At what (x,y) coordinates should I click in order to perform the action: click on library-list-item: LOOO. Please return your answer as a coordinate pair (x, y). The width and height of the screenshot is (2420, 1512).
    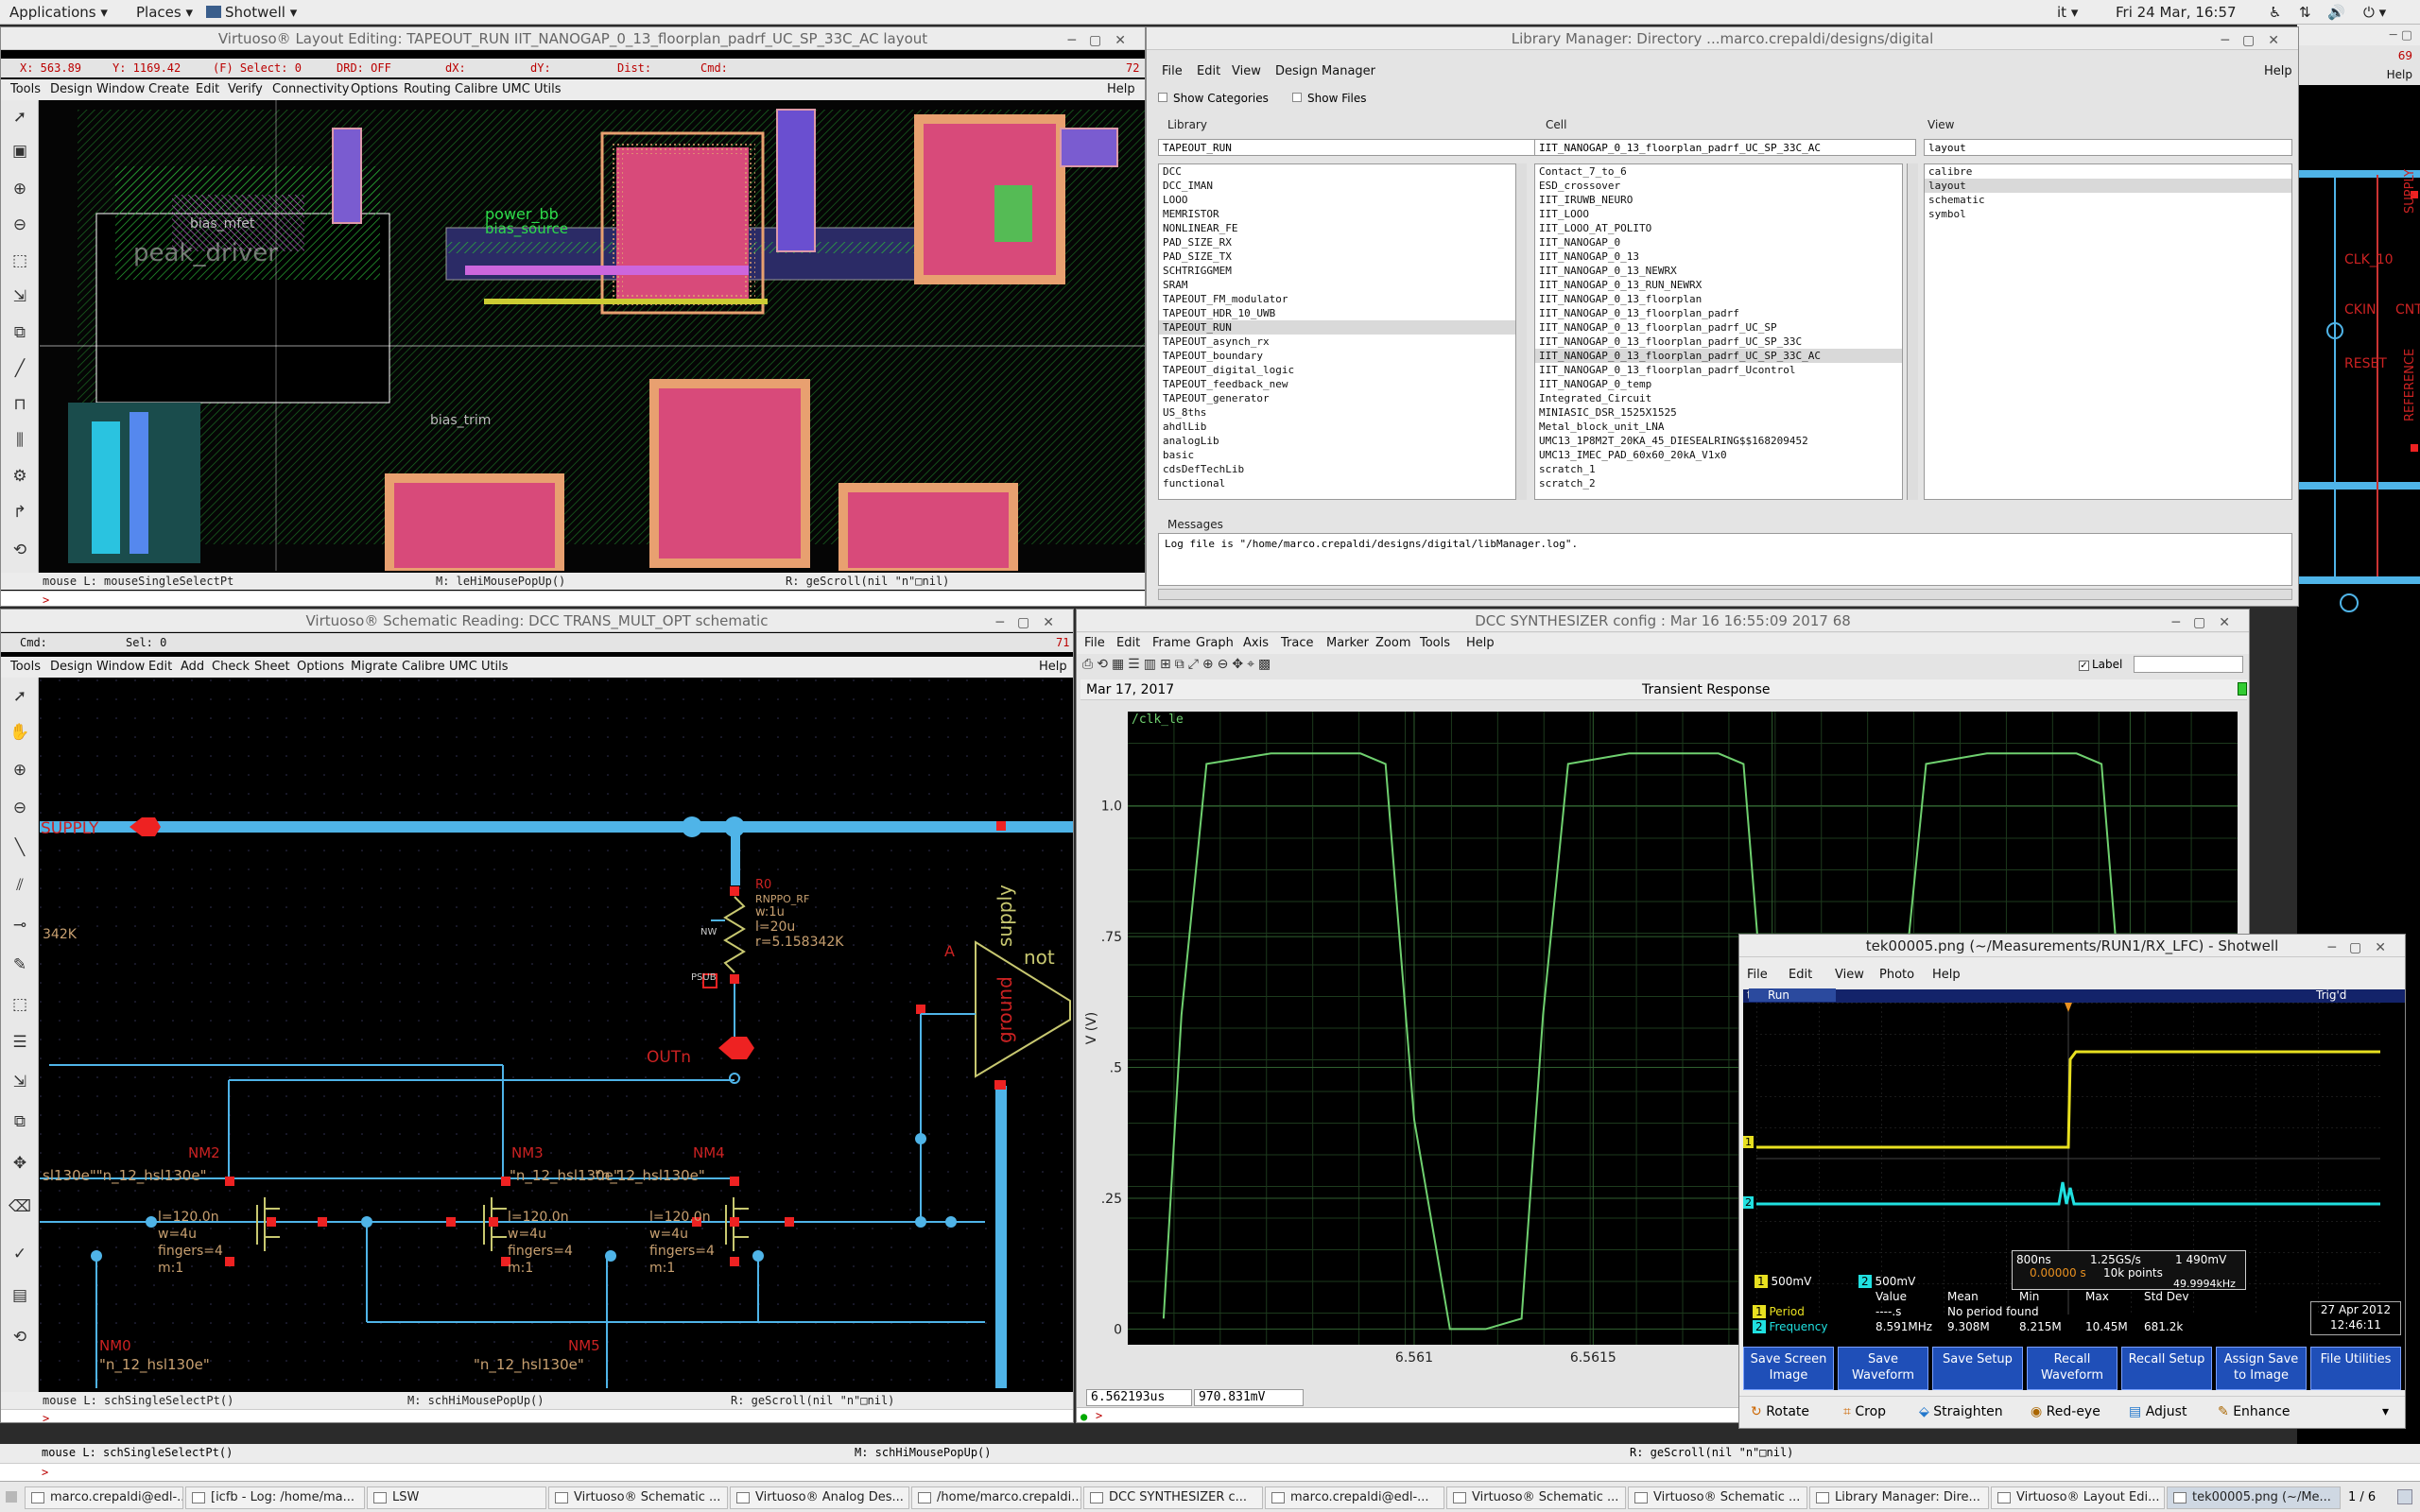
    Looking at the image, I should click on (1342, 200).